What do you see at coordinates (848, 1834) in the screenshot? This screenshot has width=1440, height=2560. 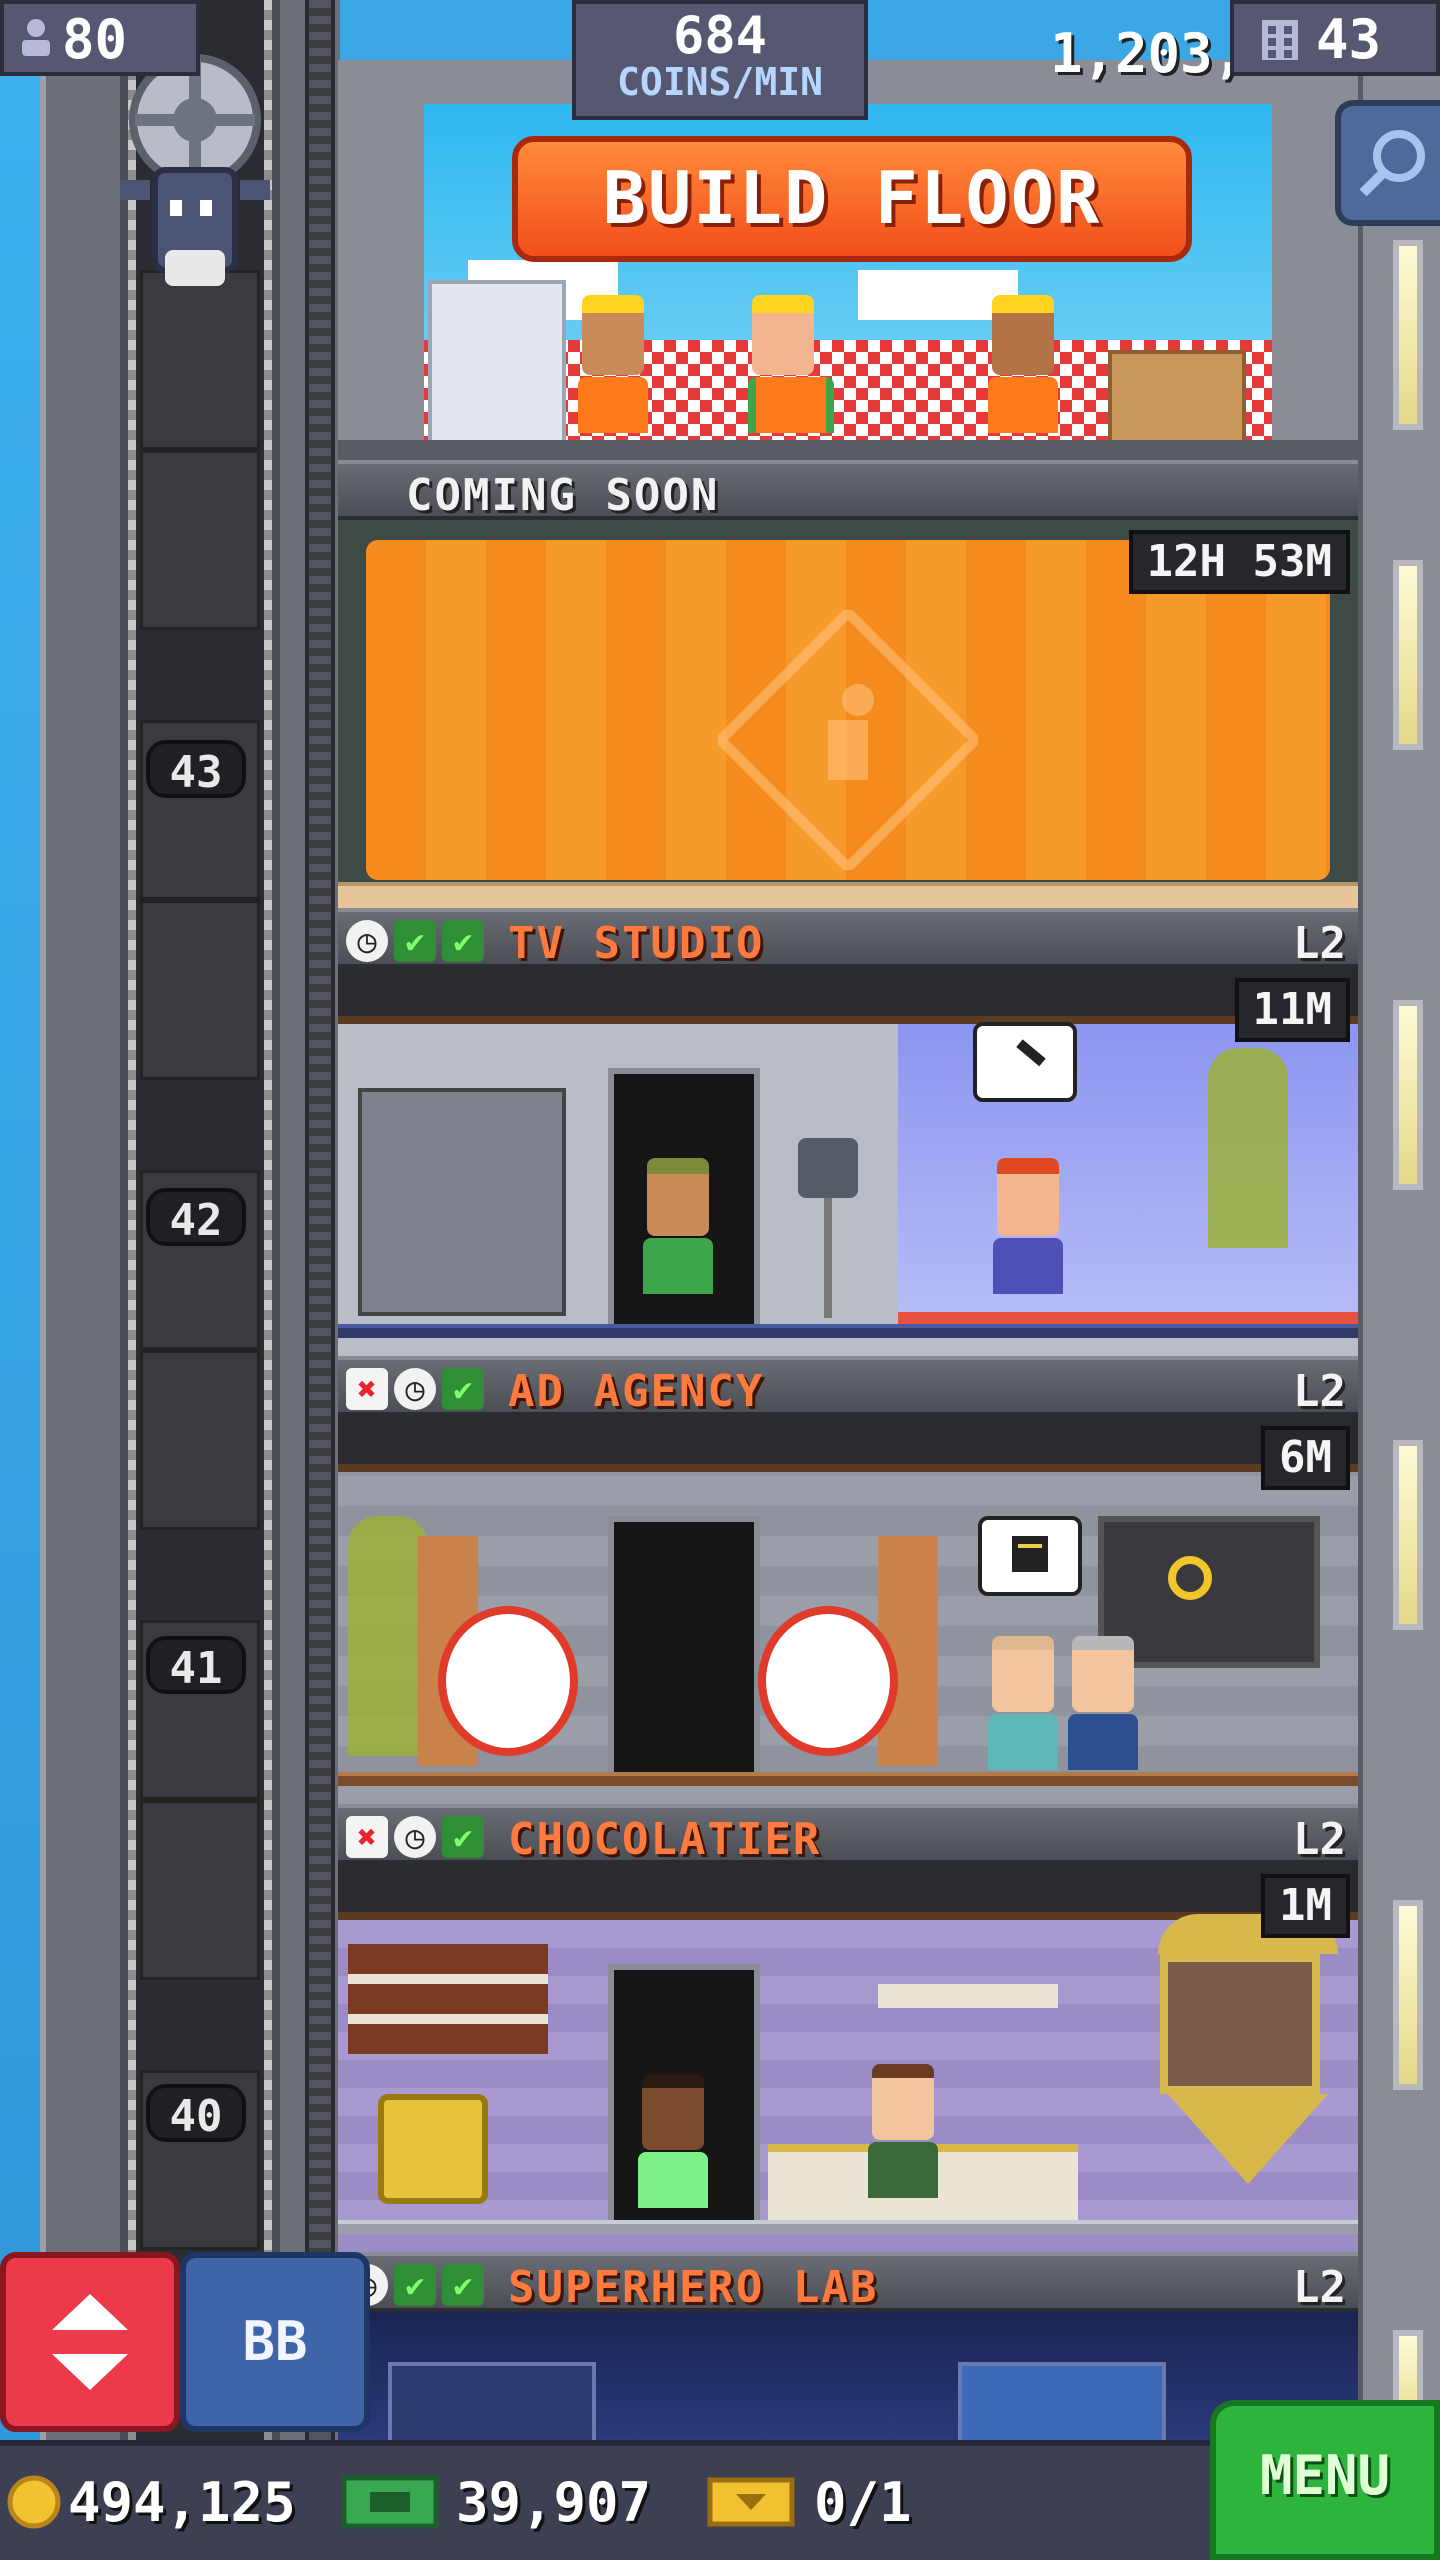 I see `floor-header: ✖ ◷ ✔ CHOCOLATIER L2` at bounding box center [848, 1834].